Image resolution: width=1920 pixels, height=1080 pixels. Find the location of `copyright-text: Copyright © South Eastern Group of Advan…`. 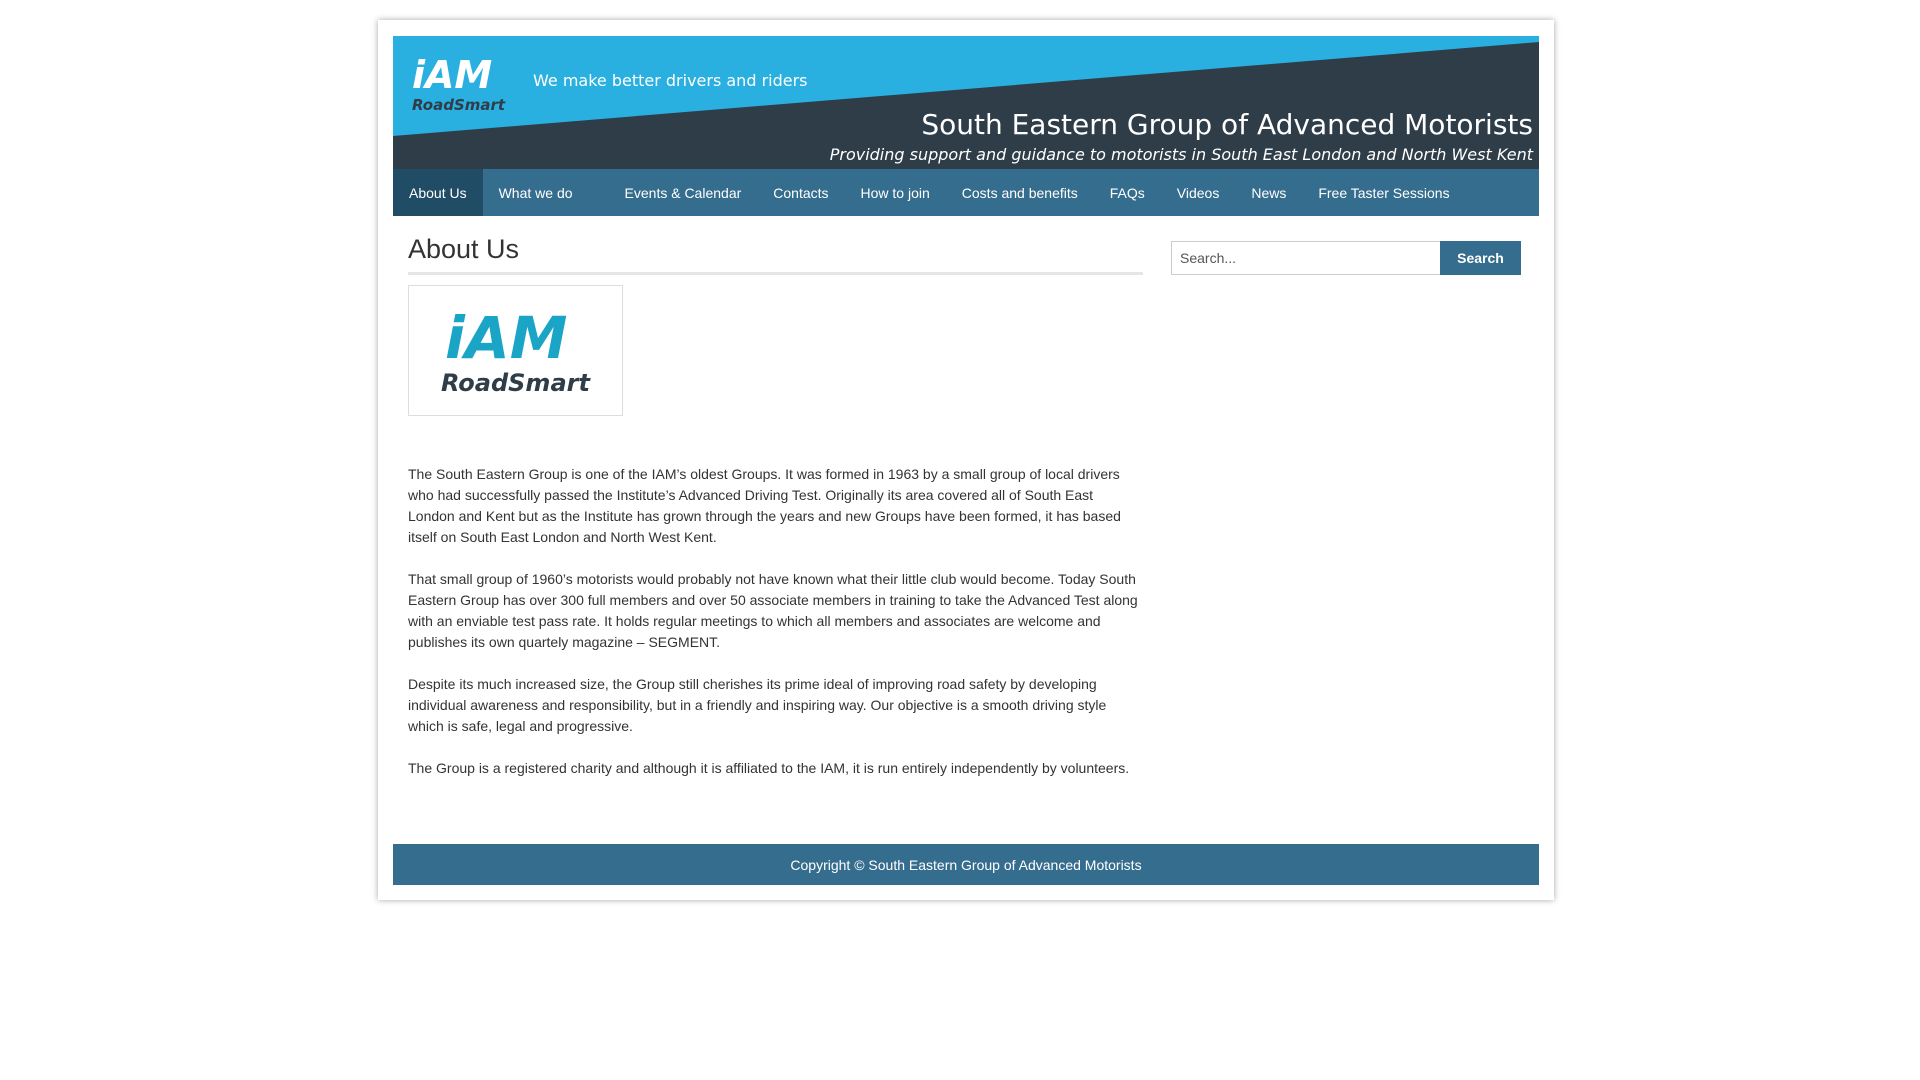

copyright-text: Copyright © South Eastern Group of Advan… is located at coordinates (966, 864).